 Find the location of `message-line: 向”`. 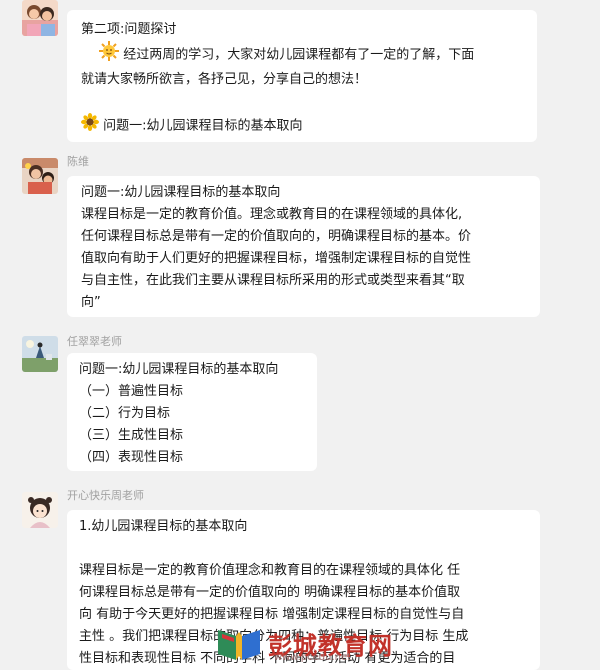

message-line: 向” is located at coordinates (91, 302).